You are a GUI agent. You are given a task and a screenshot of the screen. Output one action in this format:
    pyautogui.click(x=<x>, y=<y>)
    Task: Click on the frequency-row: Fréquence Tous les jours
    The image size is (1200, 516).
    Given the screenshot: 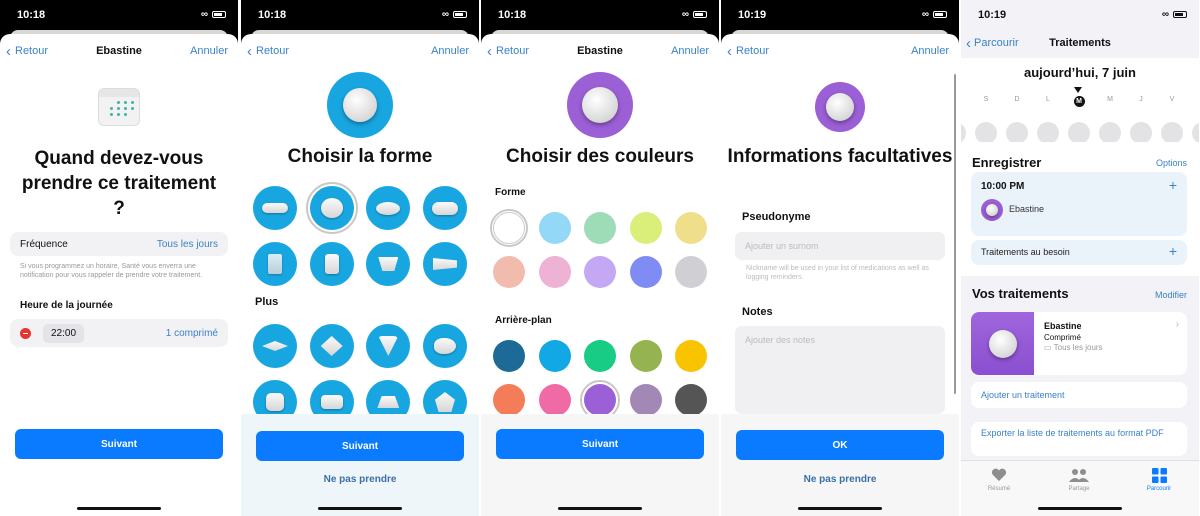 What is the action you would take?
    pyautogui.click(x=119, y=244)
    